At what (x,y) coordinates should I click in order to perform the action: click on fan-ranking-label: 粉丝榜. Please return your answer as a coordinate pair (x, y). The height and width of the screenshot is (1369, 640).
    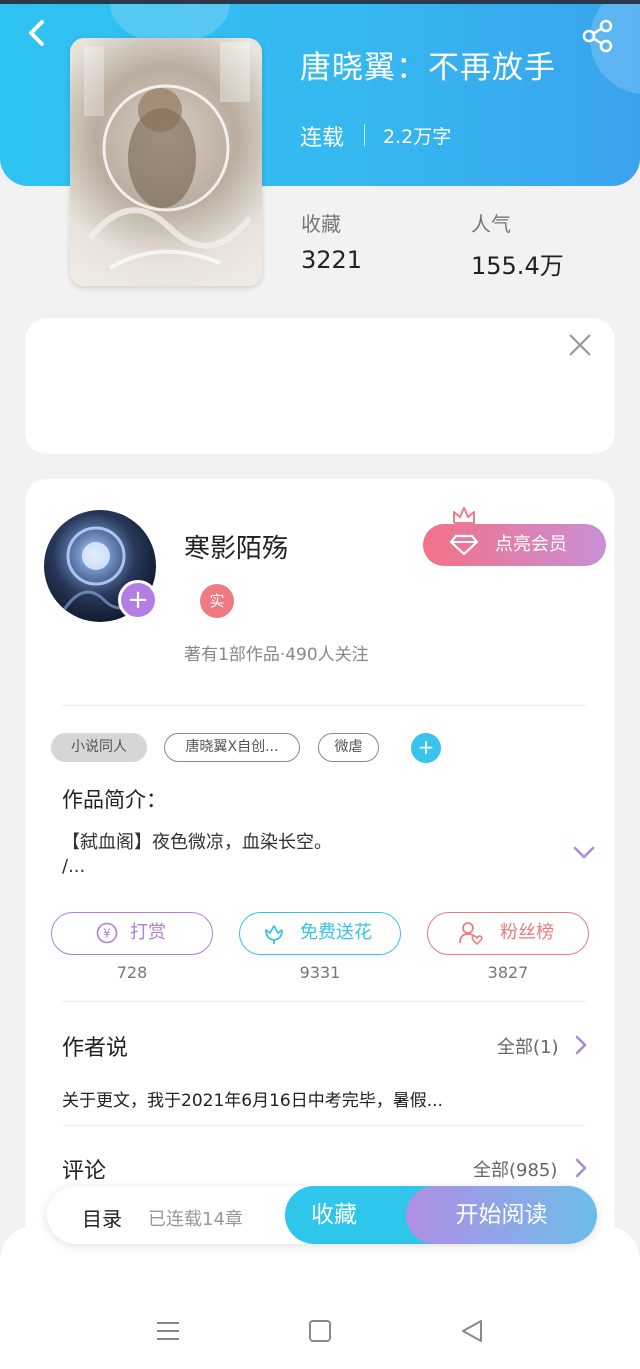
    Looking at the image, I should click on (527, 932).